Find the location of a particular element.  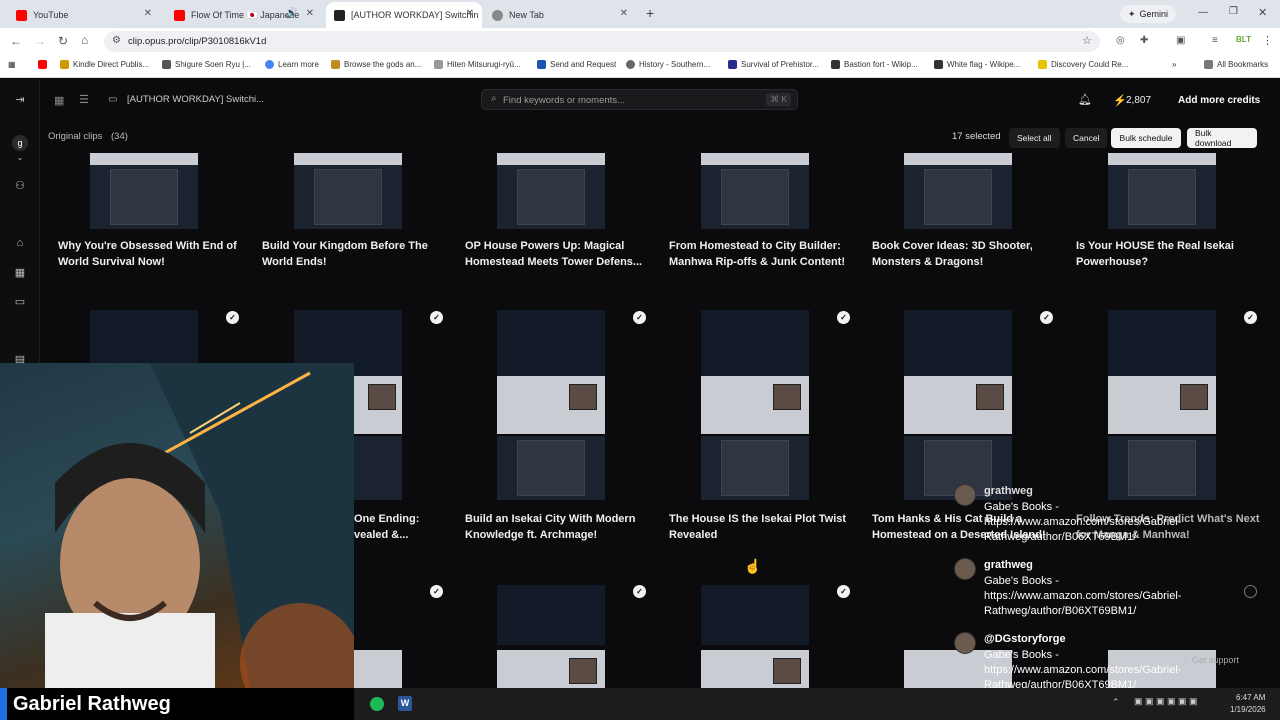

bookmark-star-icon: ☆ is located at coordinates (1087, 40).